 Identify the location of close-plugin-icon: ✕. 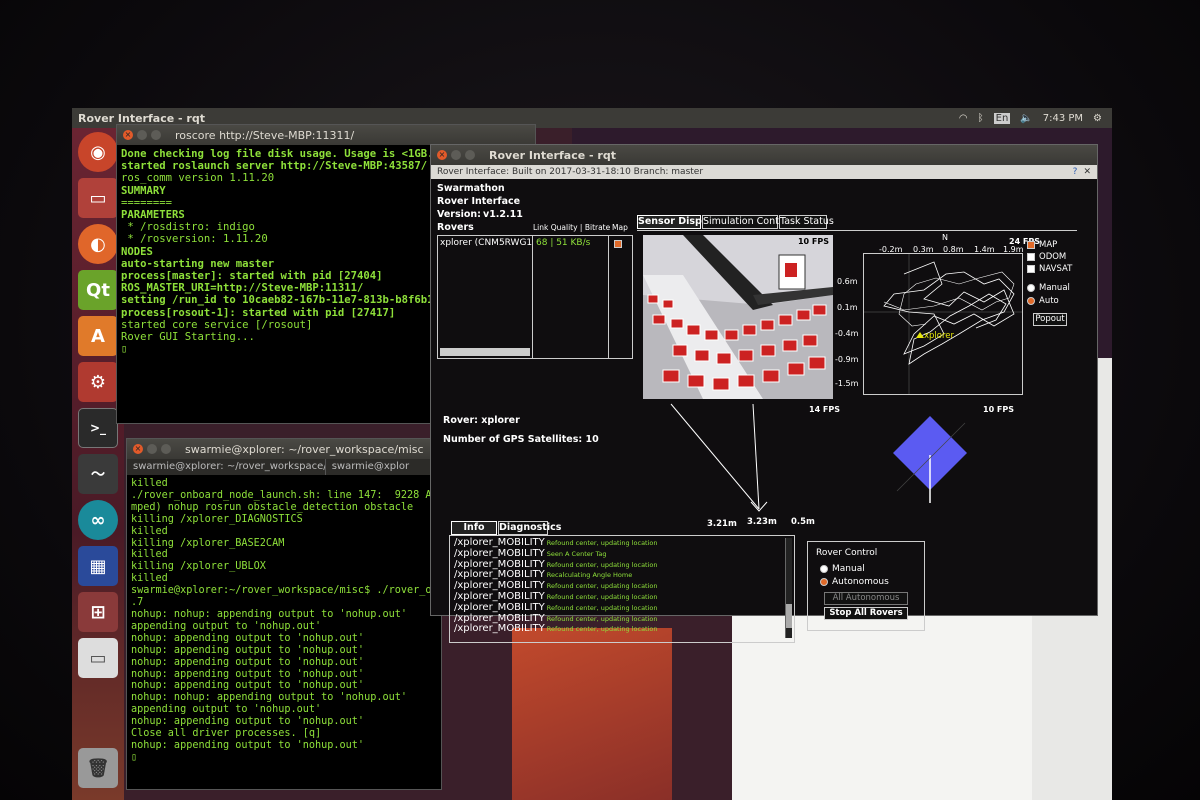
(1087, 172).